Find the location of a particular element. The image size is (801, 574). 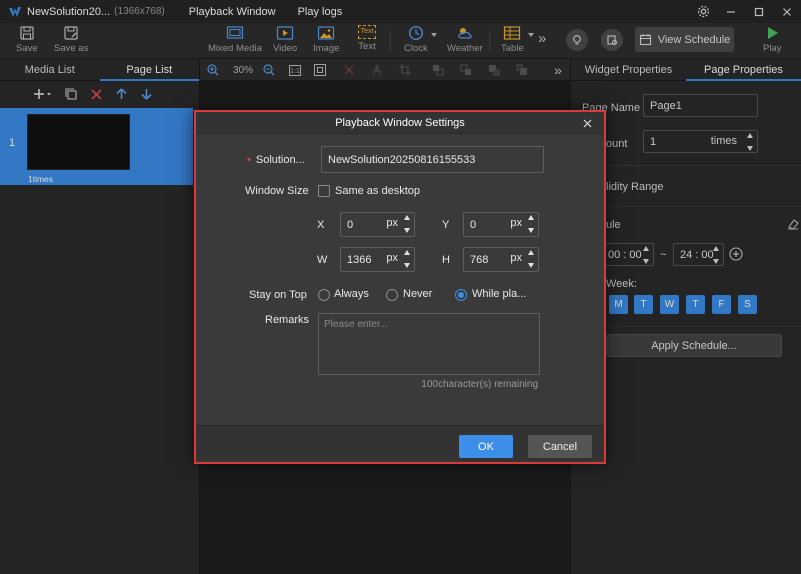

x-label: X is located at coordinates (321, 225).